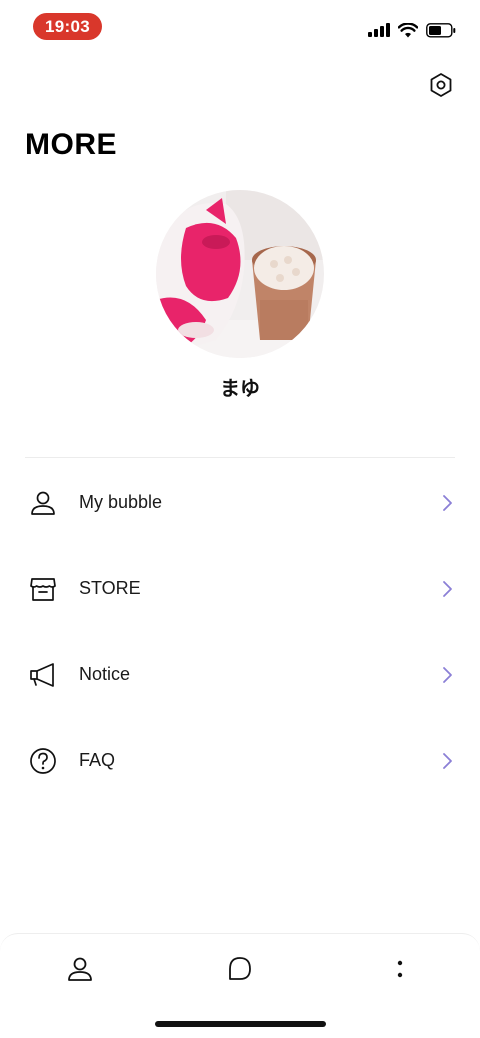  Describe the element at coordinates (97, 760) in the screenshot. I see `menu-item-label: FAQ` at that location.